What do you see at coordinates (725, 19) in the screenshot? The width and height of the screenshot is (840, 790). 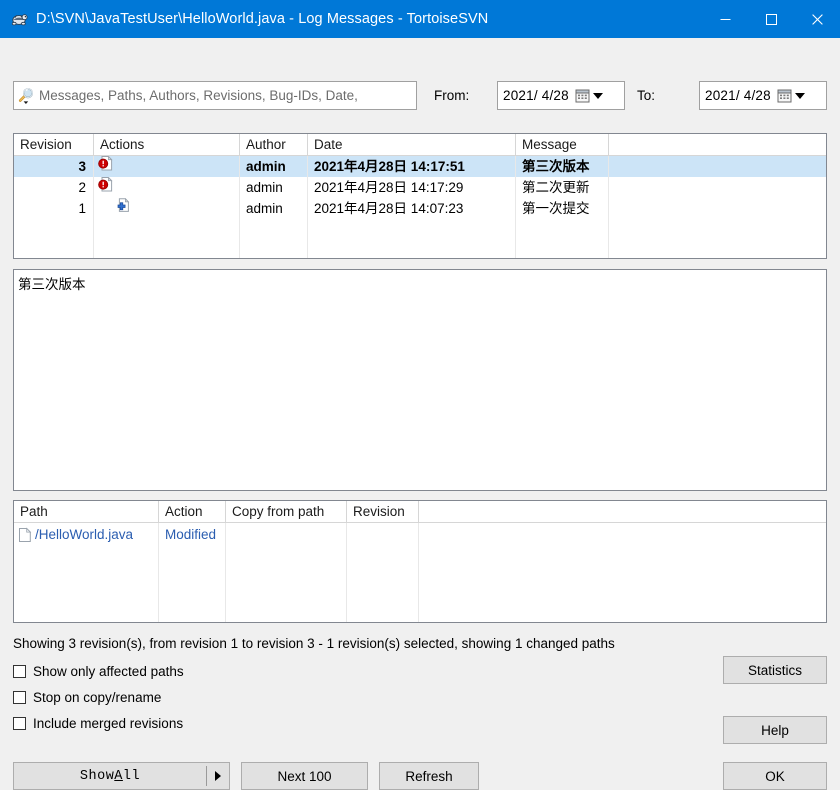 I see `minimize-button` at bounding box center [725, 19].